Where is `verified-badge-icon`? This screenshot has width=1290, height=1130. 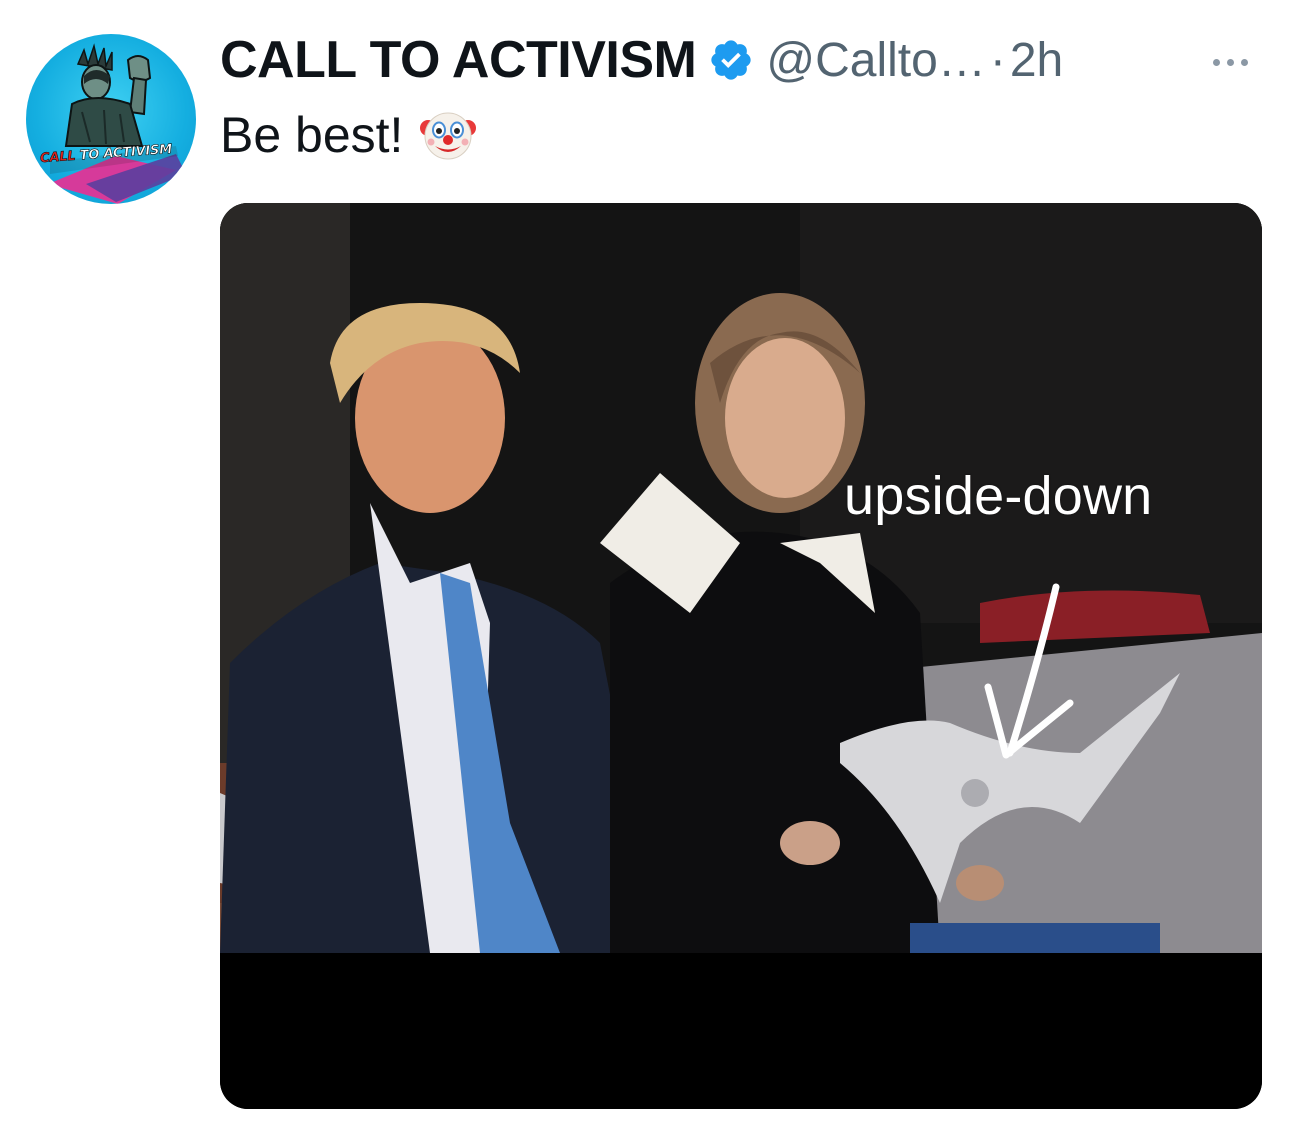 verified-badge-icon is located at coordinates (731, 60).